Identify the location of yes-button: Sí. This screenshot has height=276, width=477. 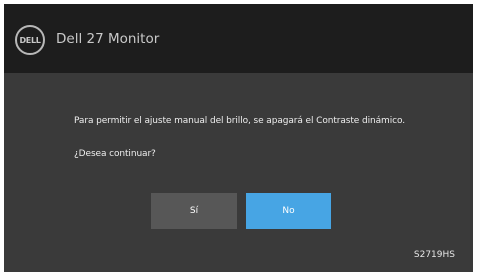
(194, 211).